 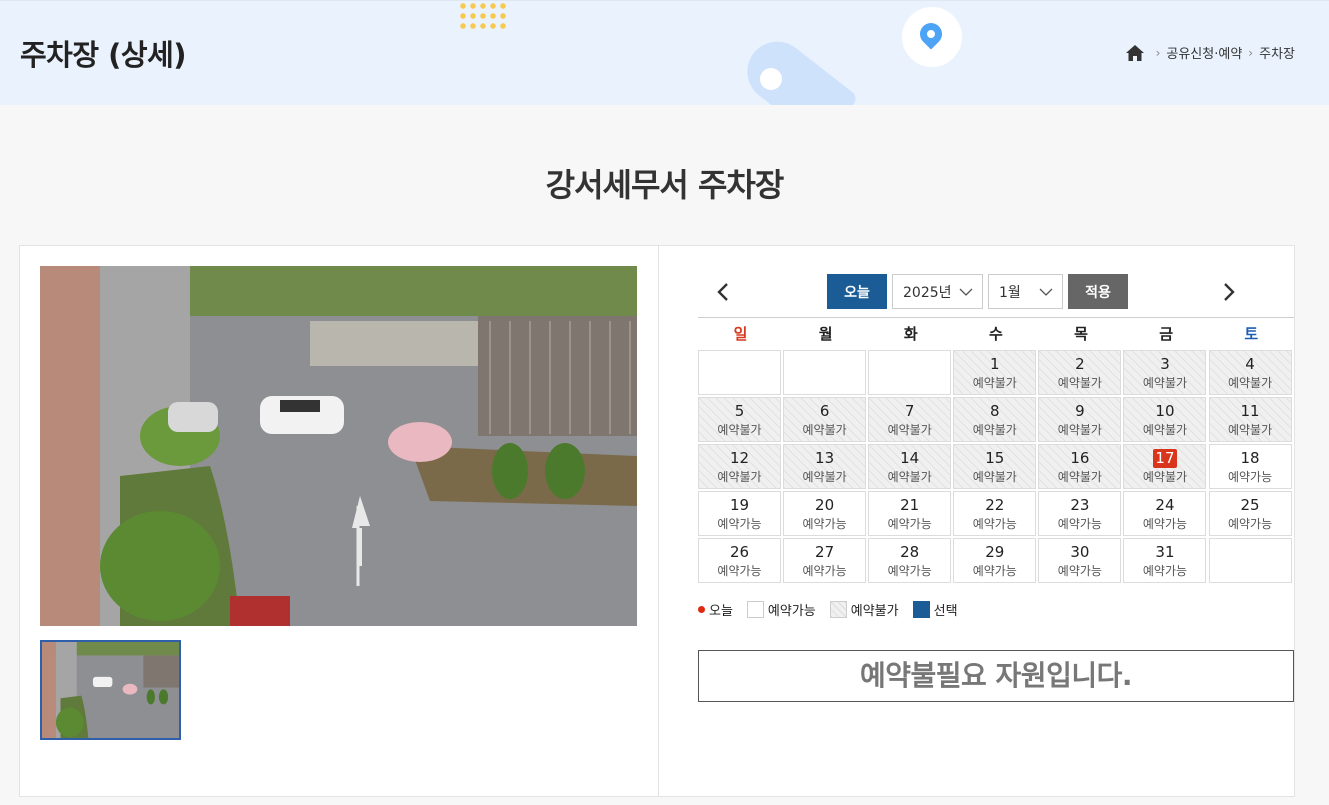 I want to click on calendar-day-21: 21 예약가능, so click(x=910, y=513).